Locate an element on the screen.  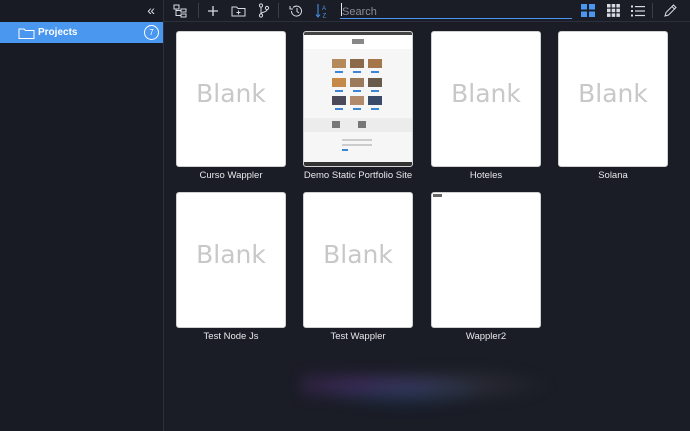
sidebar-item-projects: Projects 7 is located at coordinates (81, 32).